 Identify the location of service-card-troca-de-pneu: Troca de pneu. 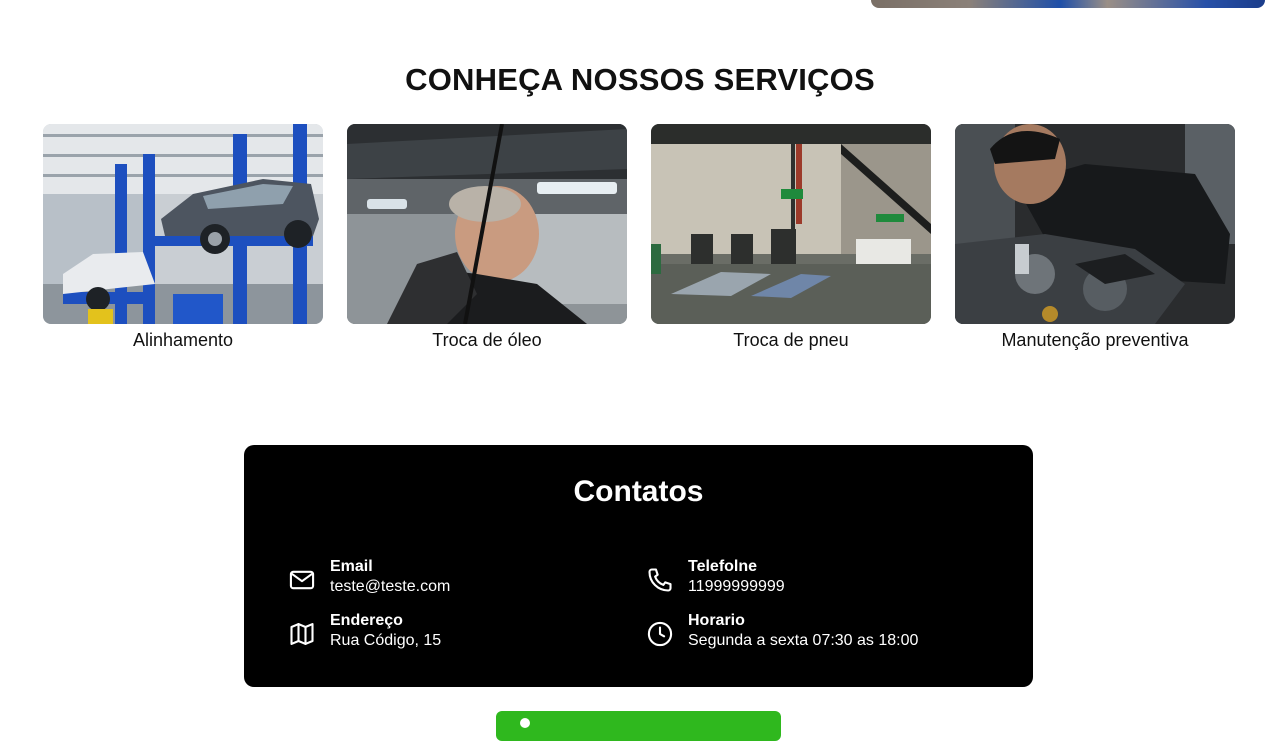
(791, 237).